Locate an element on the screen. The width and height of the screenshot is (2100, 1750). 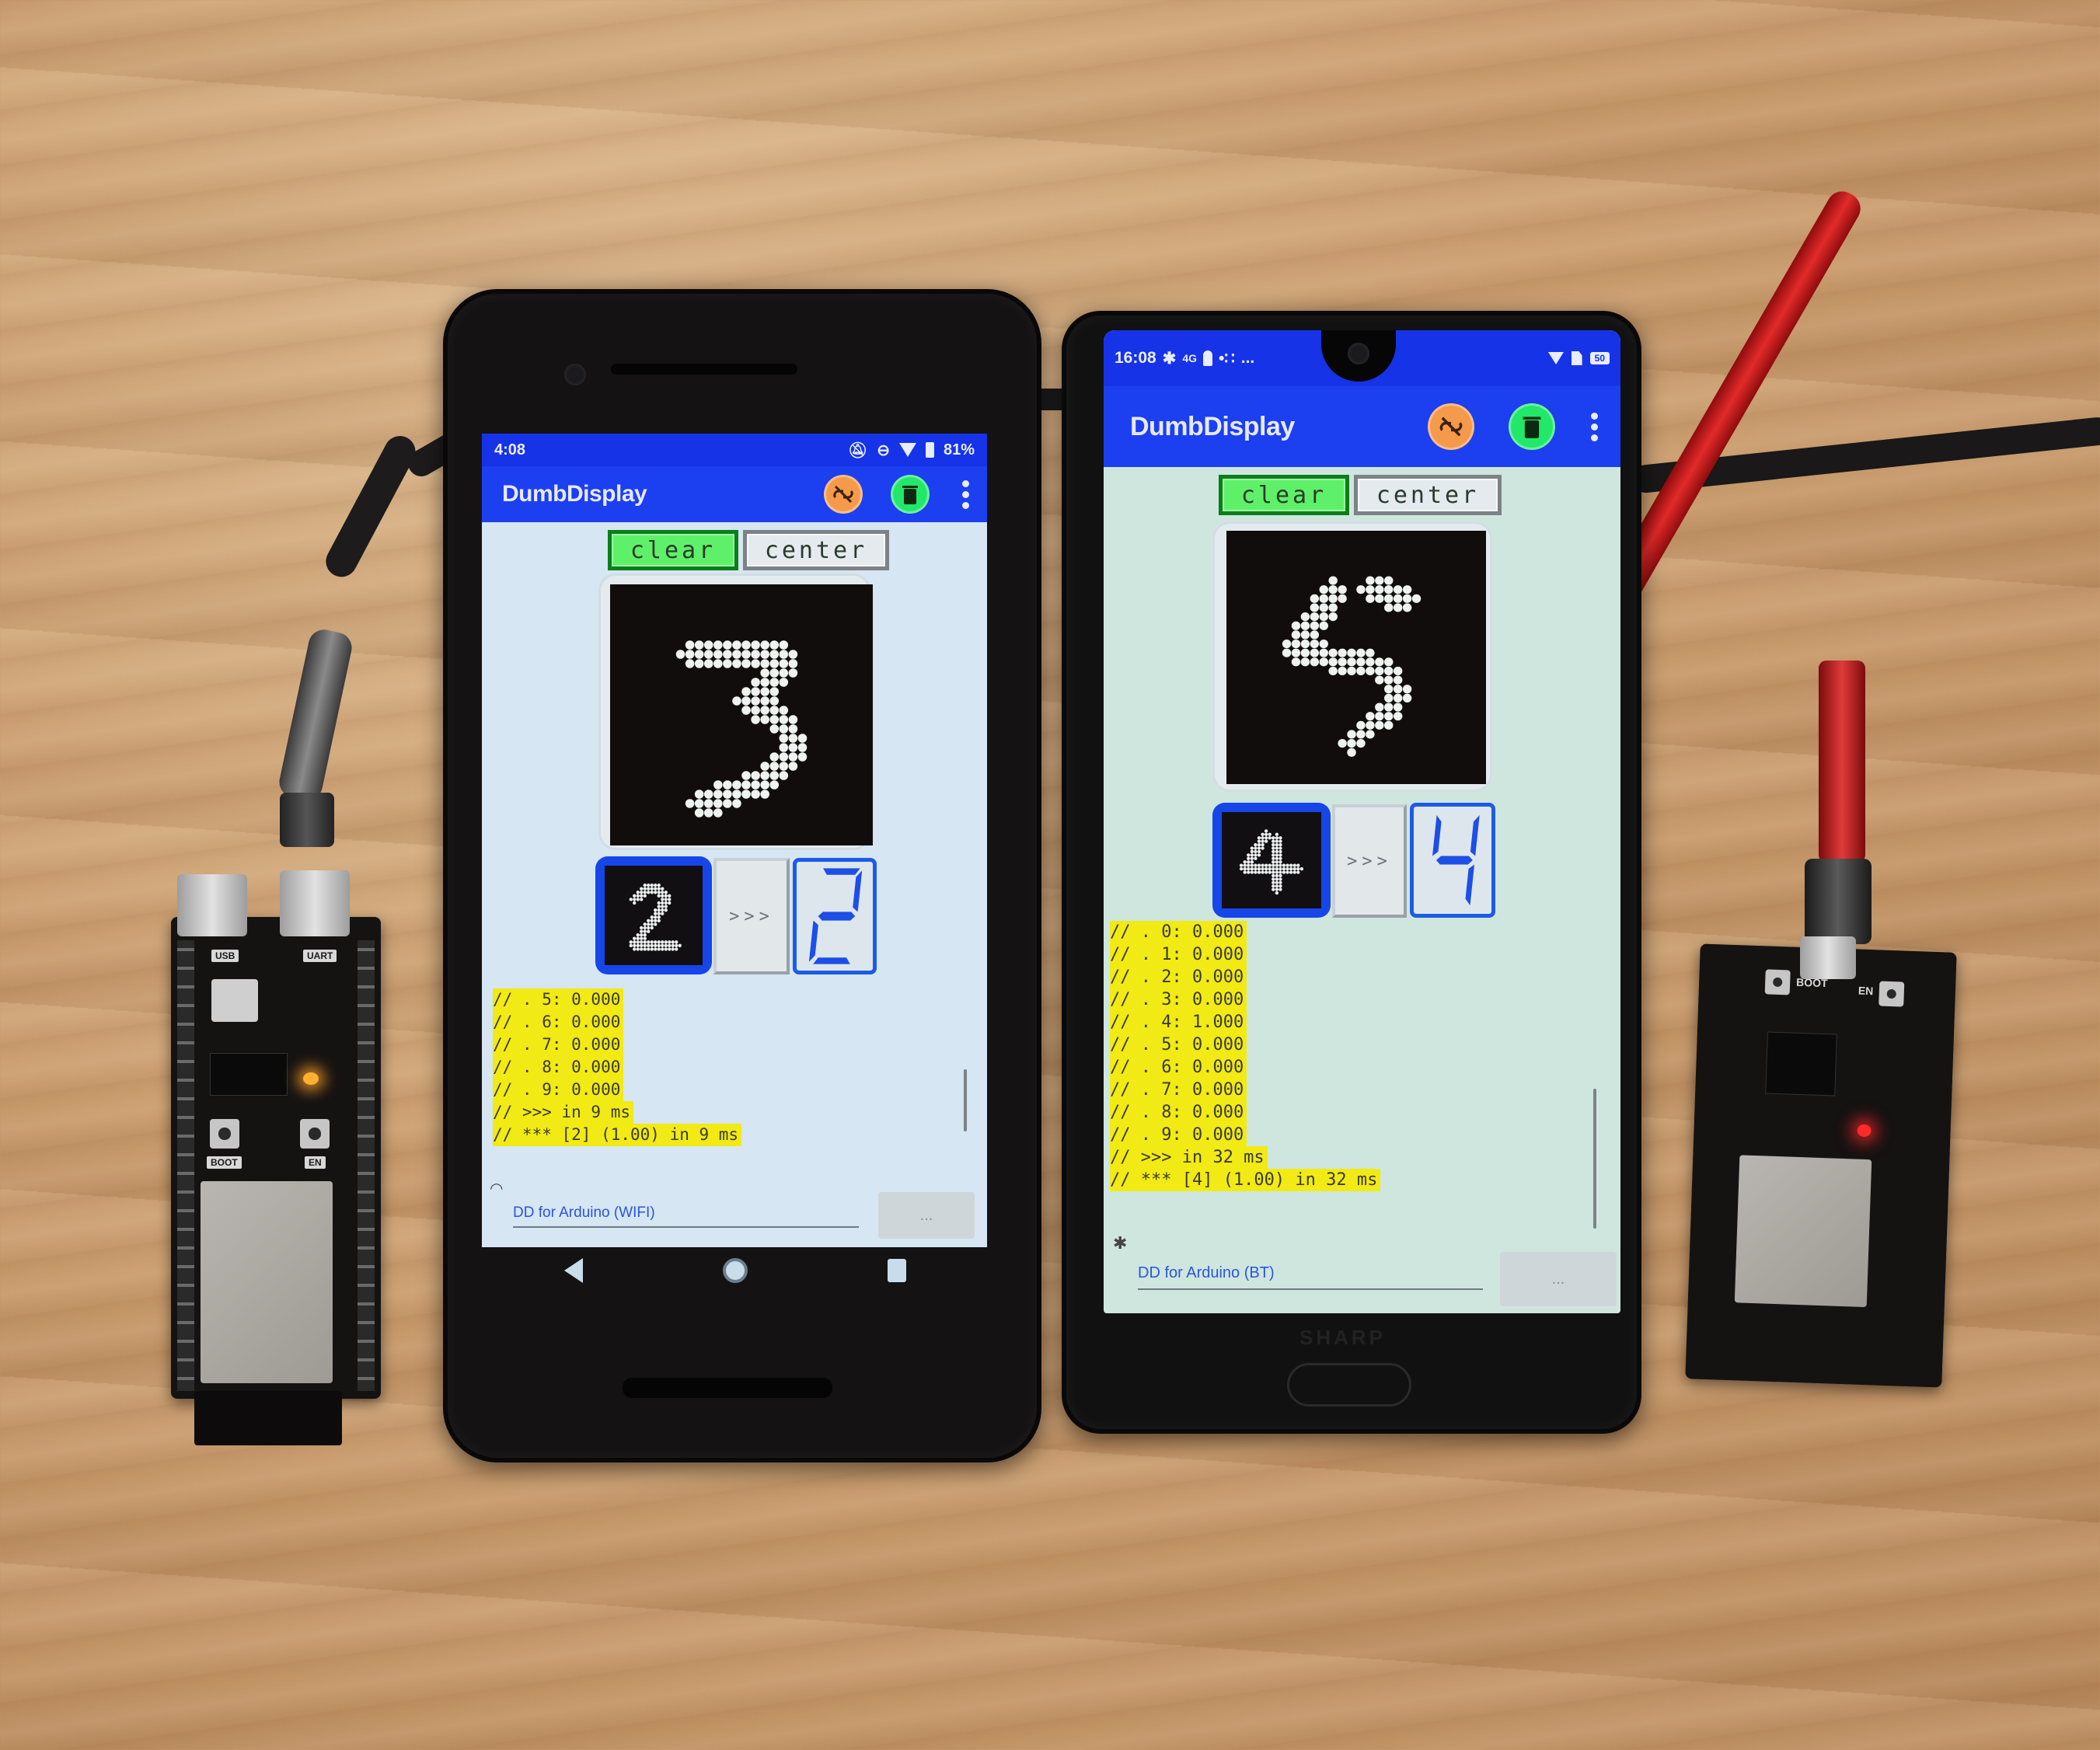
segment-e is located at coordinates (813, 941).